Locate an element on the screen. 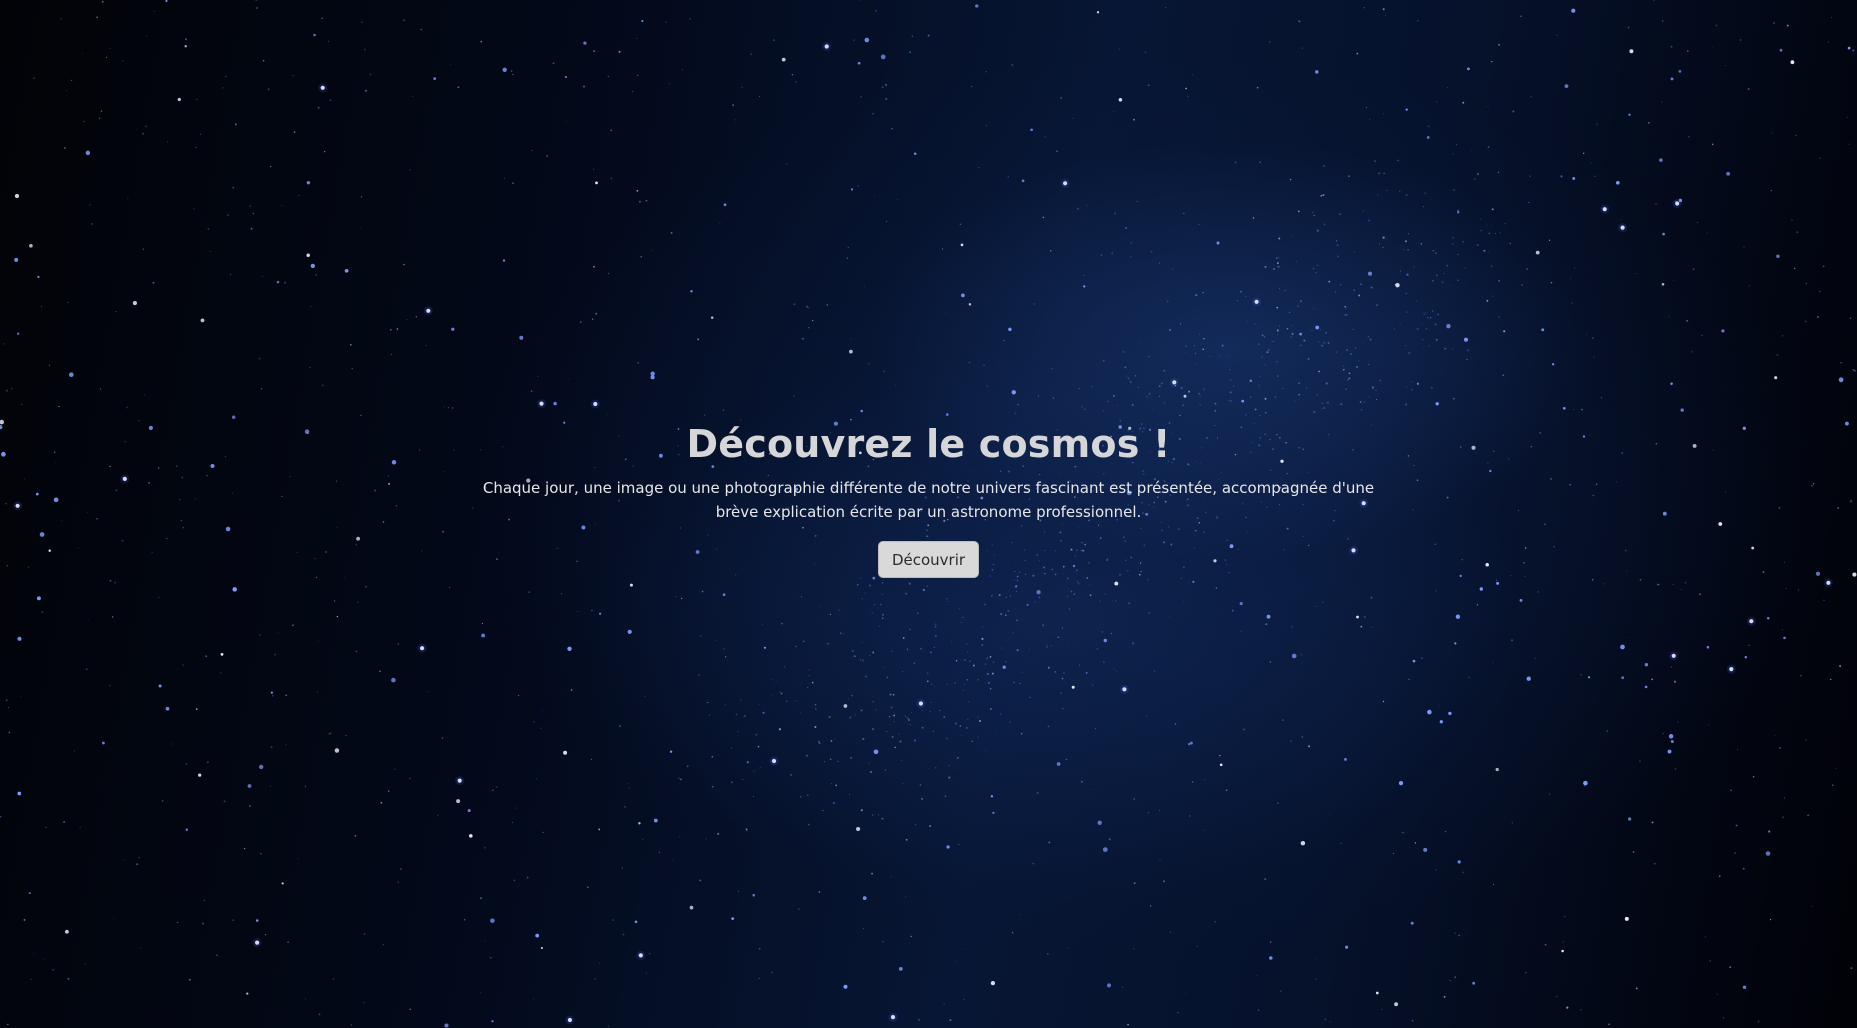  discover-button: Découvrir is located at coordinates (928, 559).